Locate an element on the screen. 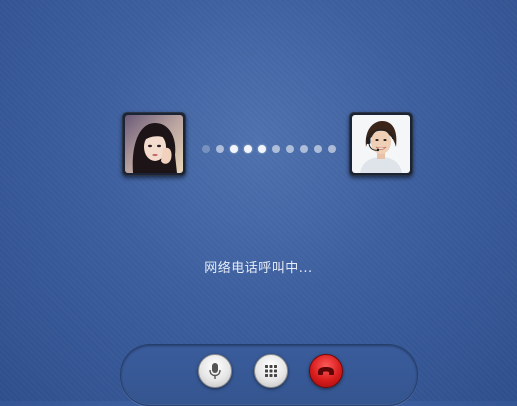  call-control-bar is located at coordinates (269, 375).